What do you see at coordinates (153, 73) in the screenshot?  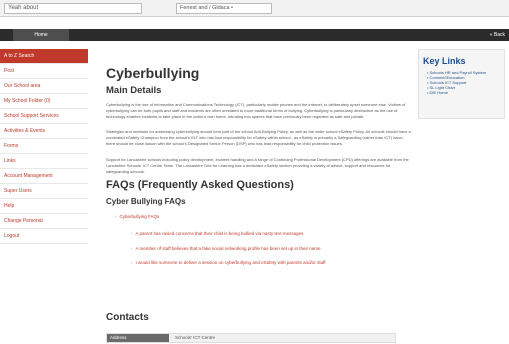 I see `page-title: Cyberbullying` at bounding box center [153, 73].